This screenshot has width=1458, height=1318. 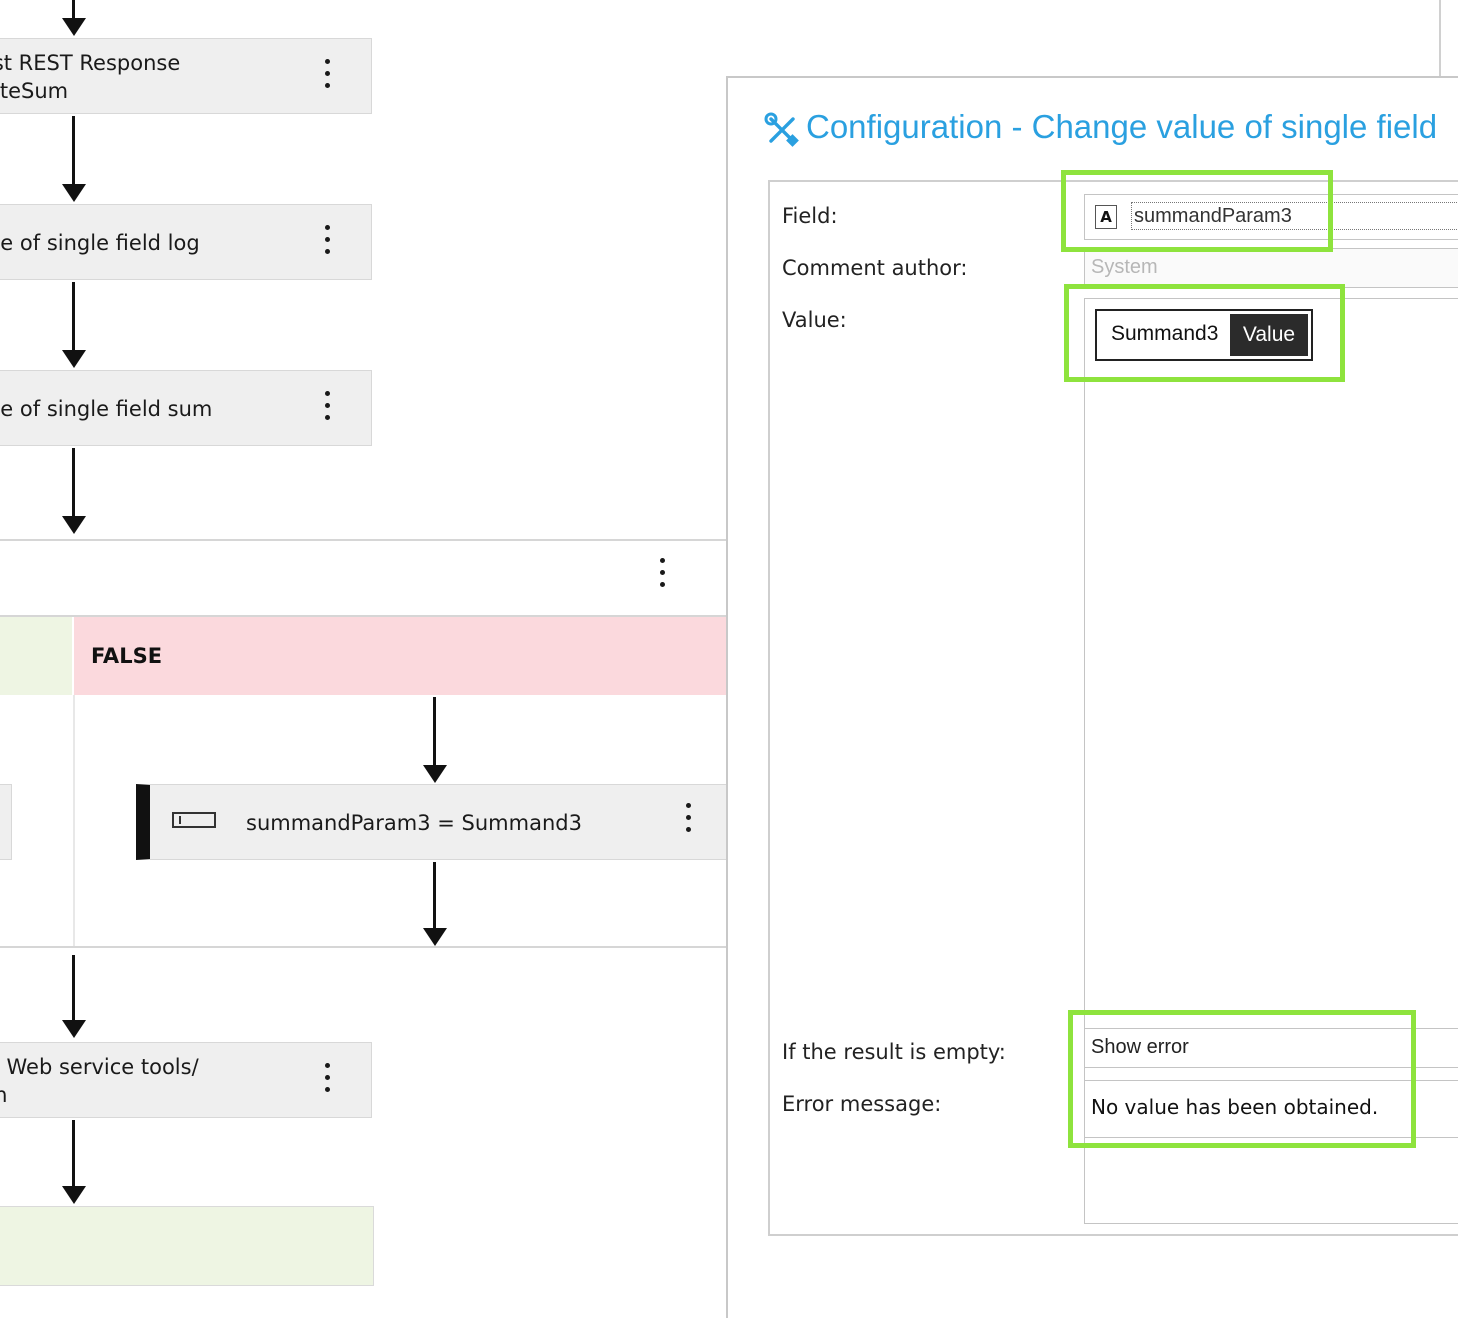 I want to click on step-label: summandParam3 = Summand3, so click(x=414, y=823).